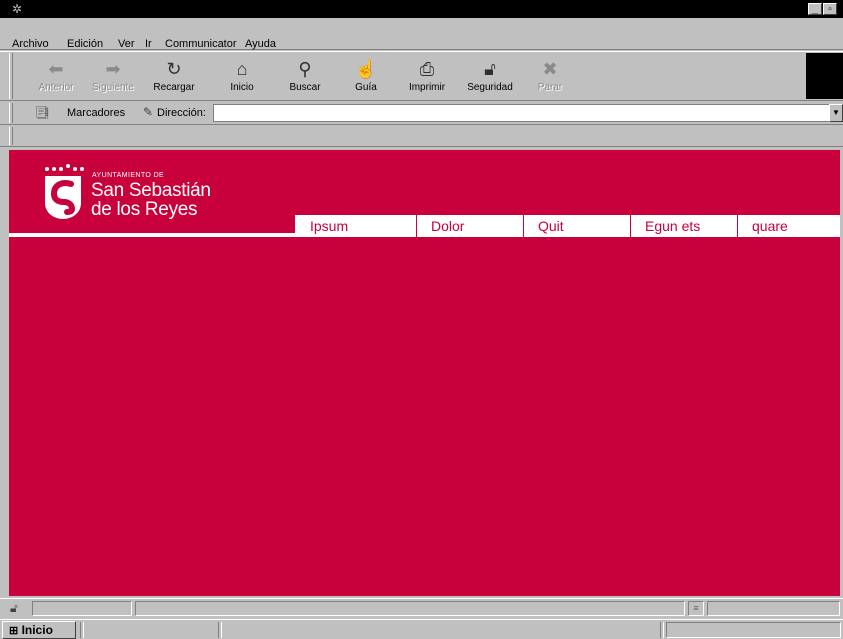 This screenshot has width=843, height=639. Describe the element at coordinates (550, 69) in the screenshot. I see `stop-icon: ✖` at that location.